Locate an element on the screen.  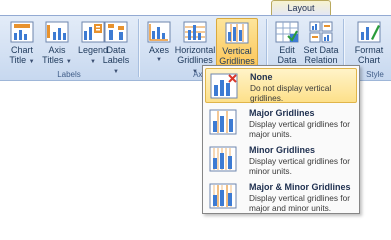
horizontal-gridlines-icon is located at coordinates (195, 32).